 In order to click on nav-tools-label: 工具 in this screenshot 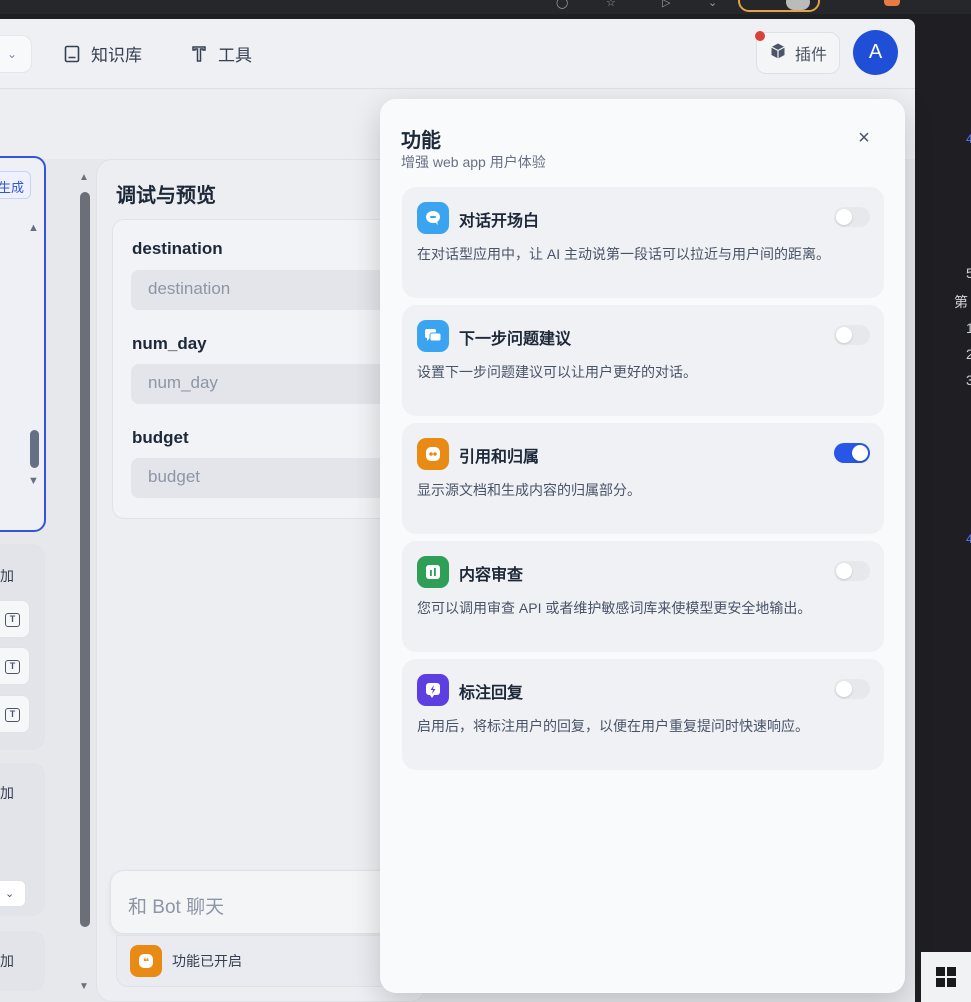, I will do `click(235, 55)`.